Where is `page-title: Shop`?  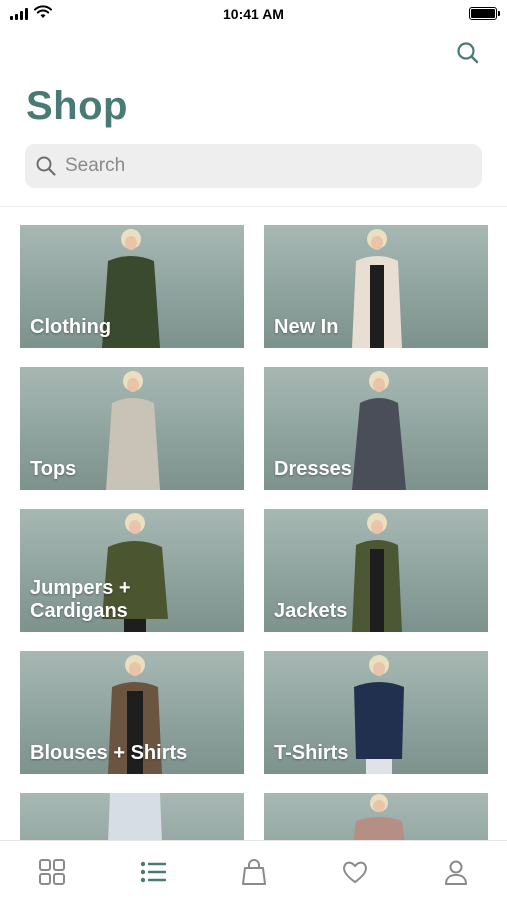 page-title: Shop is located at coordinates (77, 106).